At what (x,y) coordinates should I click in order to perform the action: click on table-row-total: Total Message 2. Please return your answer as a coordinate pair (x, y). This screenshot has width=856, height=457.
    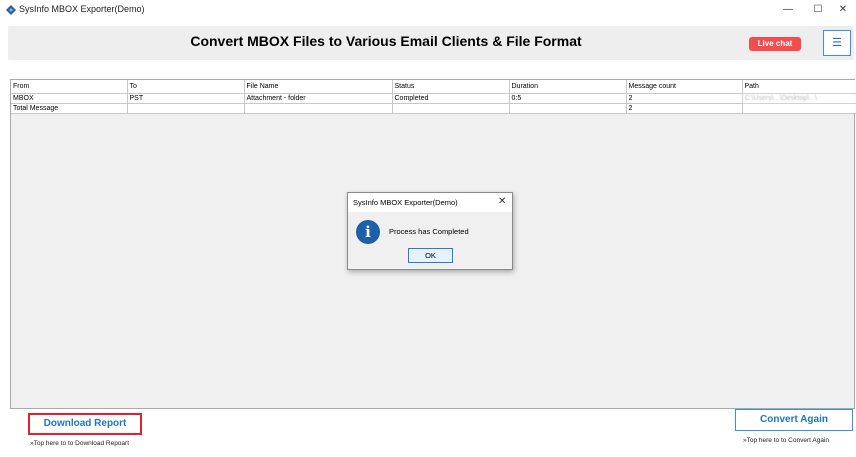
    Looking at the image, I should click on (433, 108).